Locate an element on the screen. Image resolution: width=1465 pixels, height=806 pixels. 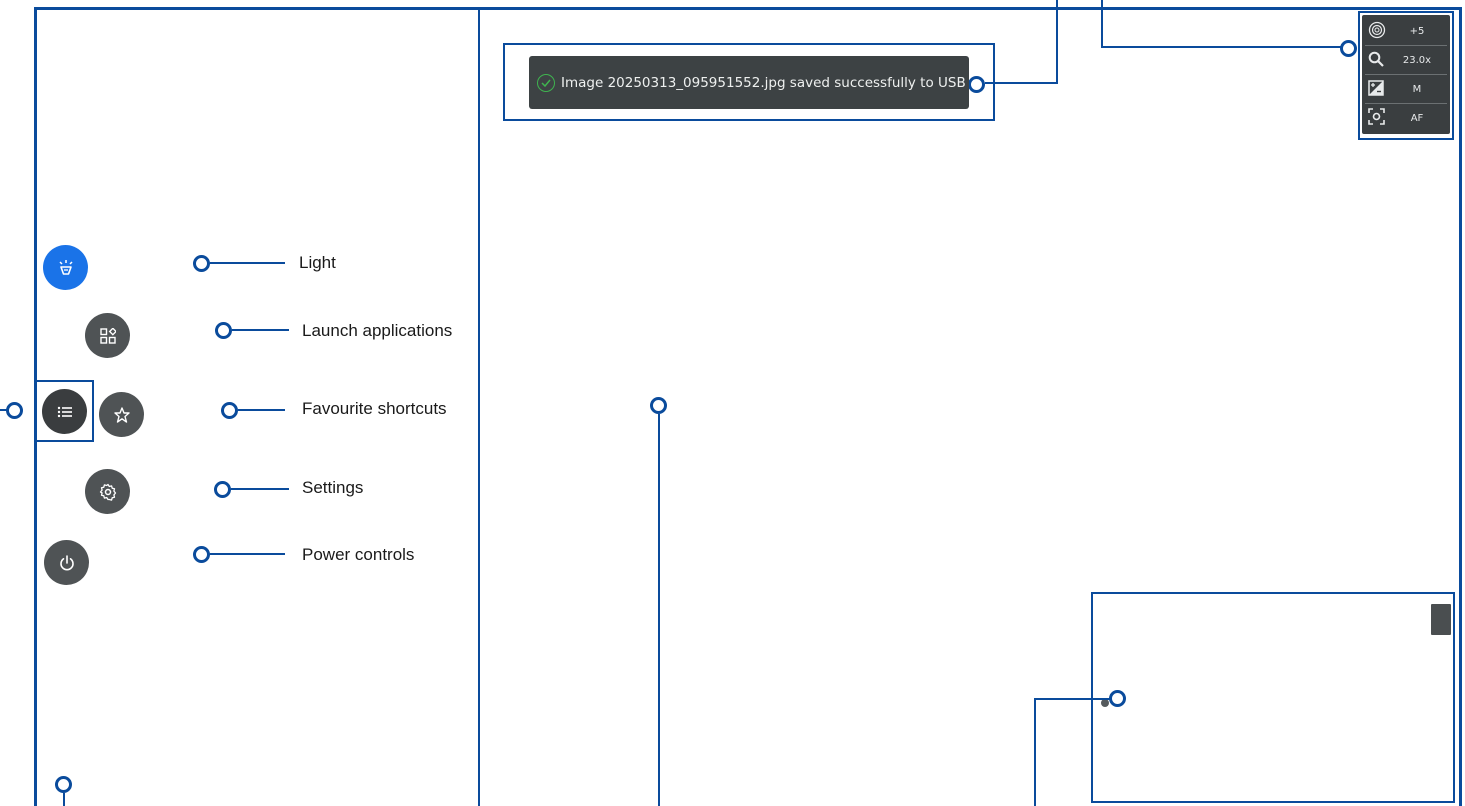
zoom-row: 23.0x is located at coordinates (1406, 60).